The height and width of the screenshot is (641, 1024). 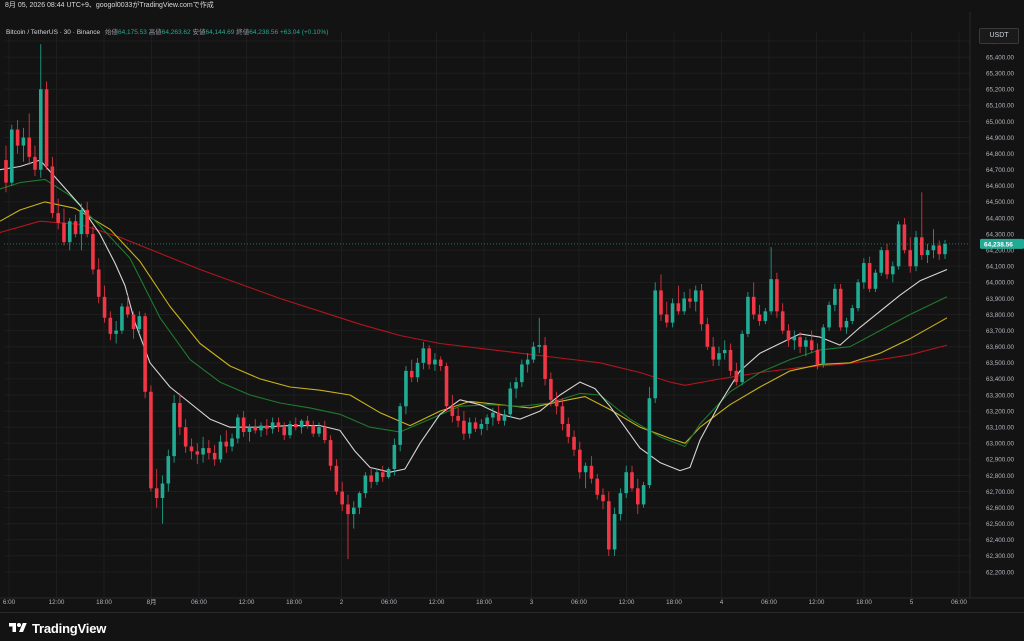 What do you see at coordinates (1000, 73) in the screenshot?
I see `price-tick-label: 65,300.00` at bounding box center [1000, 73].